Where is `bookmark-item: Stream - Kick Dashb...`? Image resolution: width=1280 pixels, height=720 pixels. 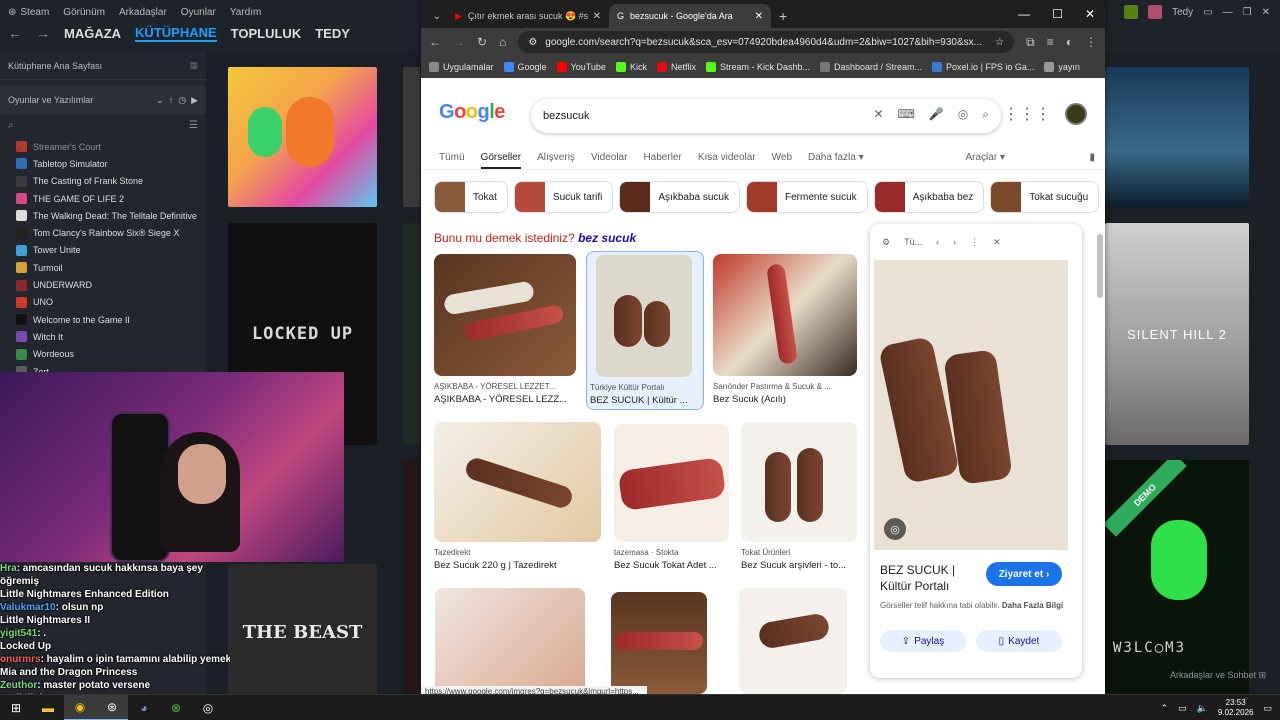 bookmark-item: Stream - Kick Dashb... is located at coordinates (757, 67).